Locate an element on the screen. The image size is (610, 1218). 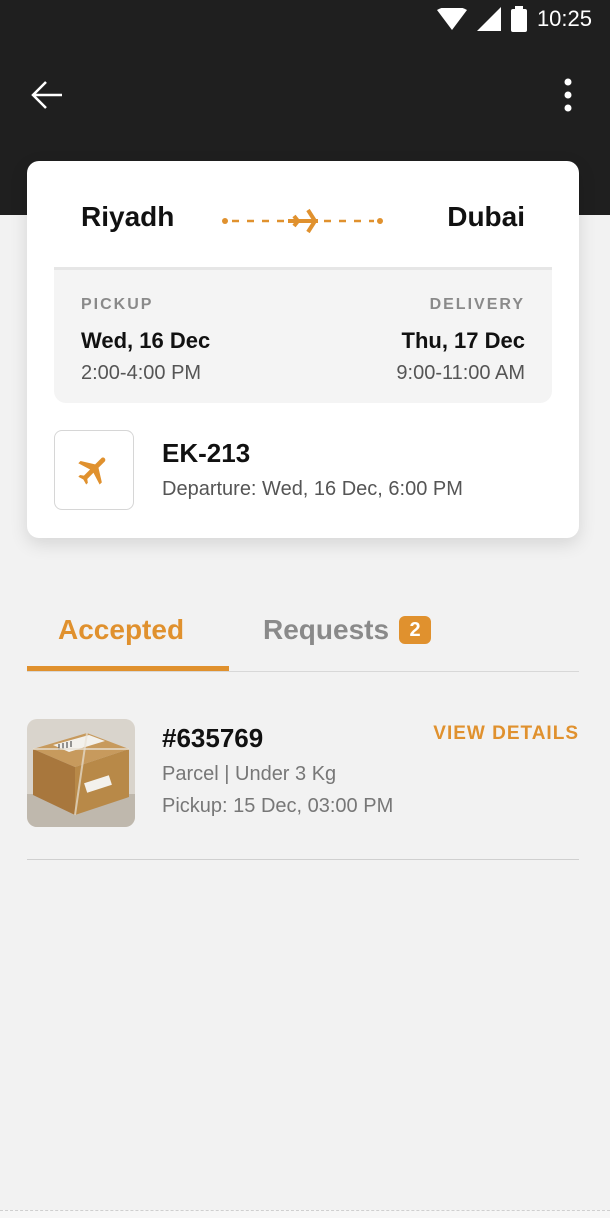
pickup-info: PICKUP Wed, 16 Dec 2:00-4:00 PM is located at coordinates (145, 340).